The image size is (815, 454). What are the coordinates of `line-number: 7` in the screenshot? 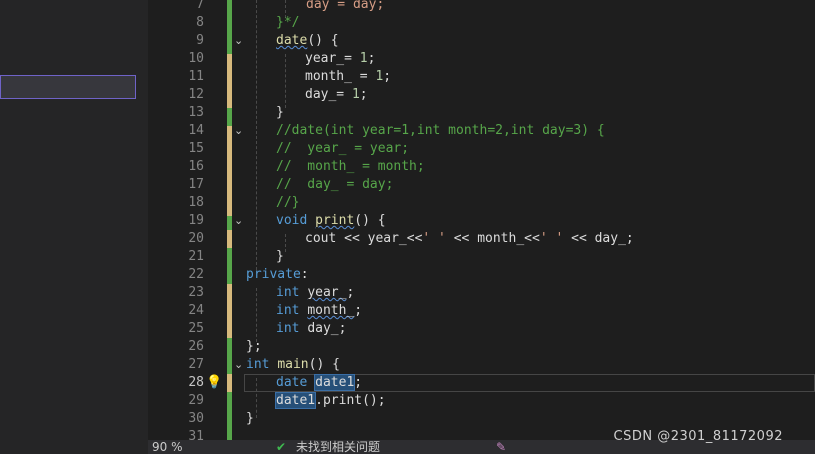 It's located at (200, 6).